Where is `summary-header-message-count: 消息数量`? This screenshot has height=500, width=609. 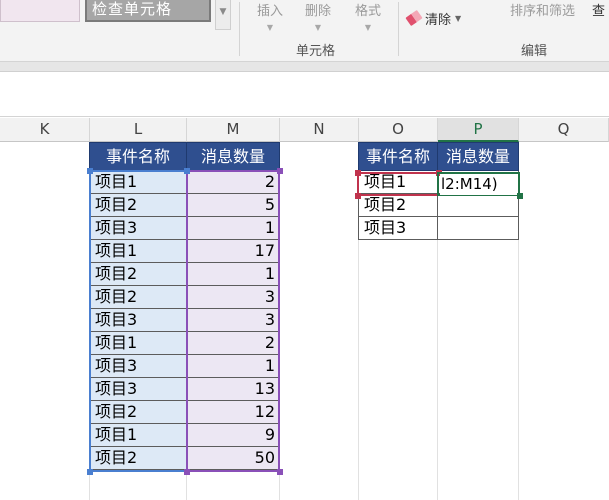
summary-header-message-count: 消息数量 is located at coordinates (478, 156).